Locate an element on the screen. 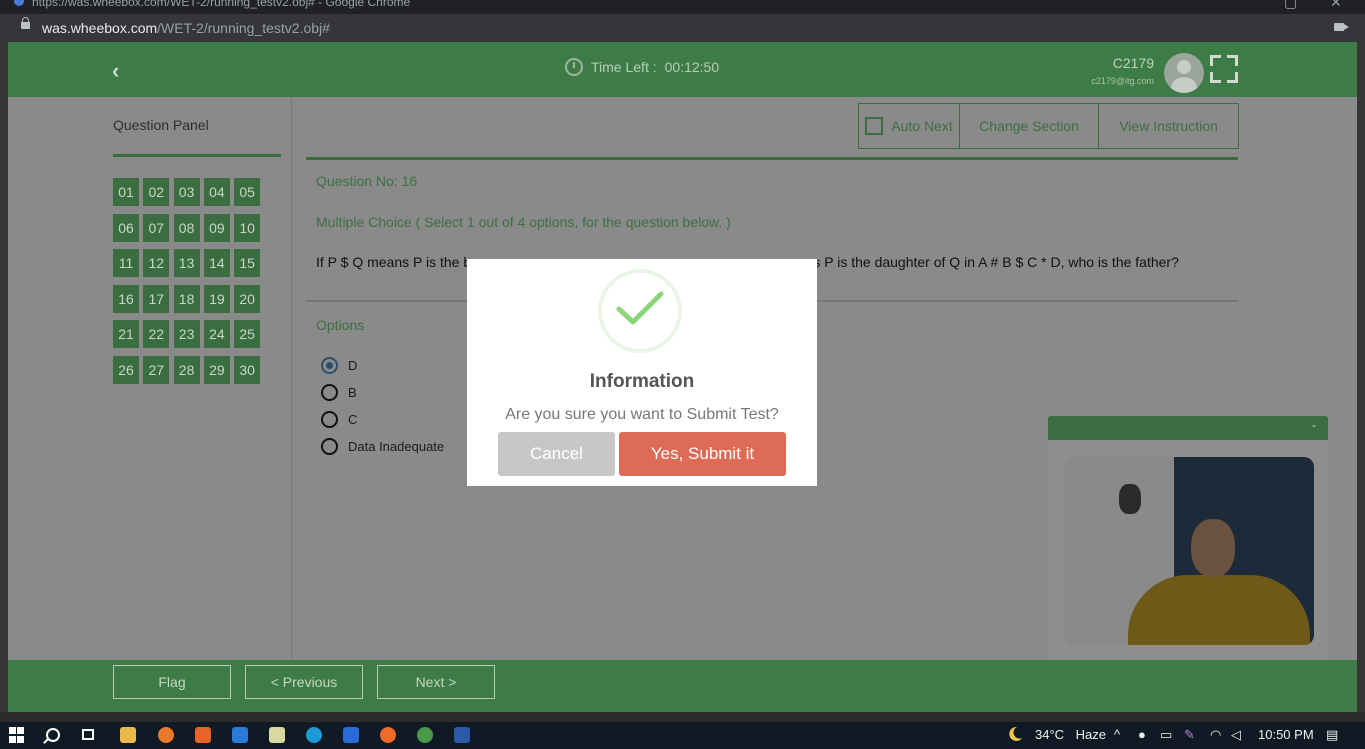 The height and width of the screenshot is (749, 1365). weather-moon-icon is located at coordinates (1014, 734).